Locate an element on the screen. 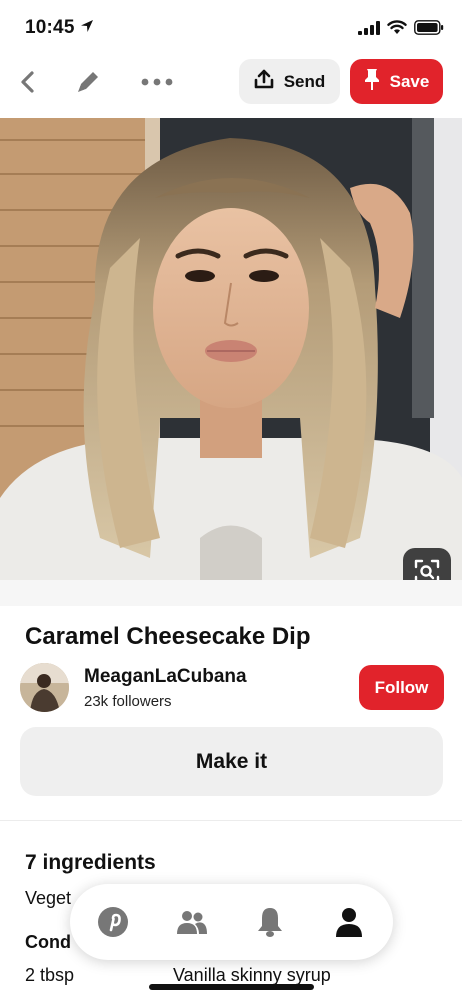  cellular-signal-icon is located at coordinates (369, 30).